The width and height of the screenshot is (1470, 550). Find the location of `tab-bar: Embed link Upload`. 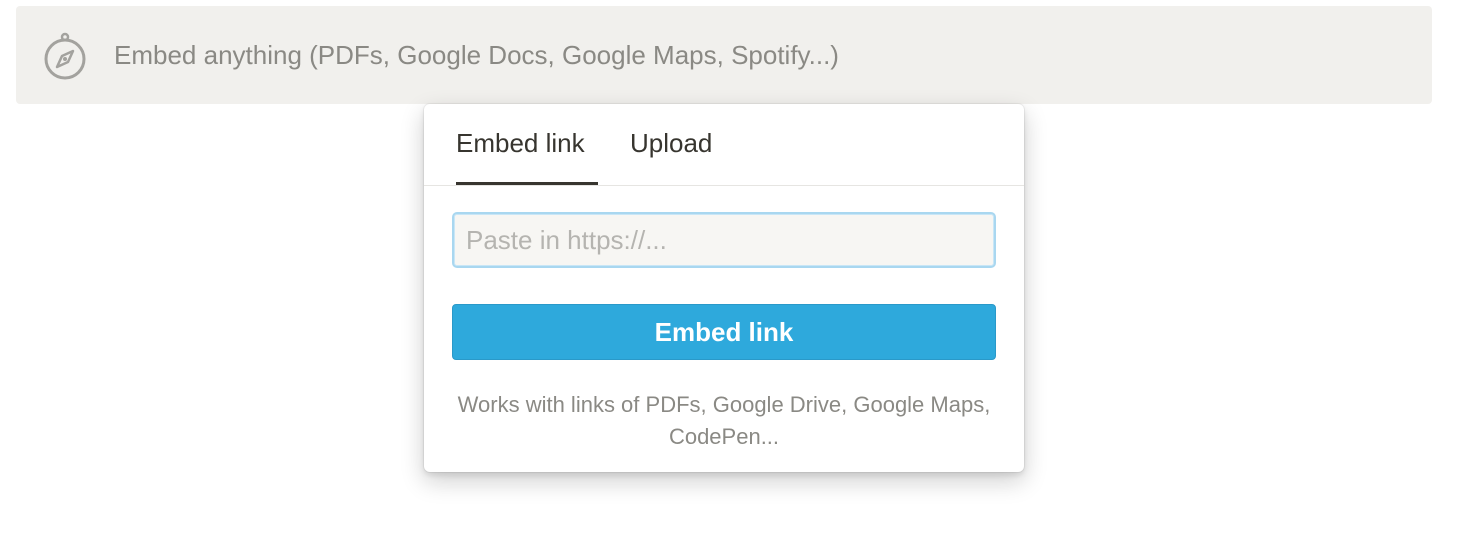

tab-bar: Embed link Upload is located at coordinates (724, 145).